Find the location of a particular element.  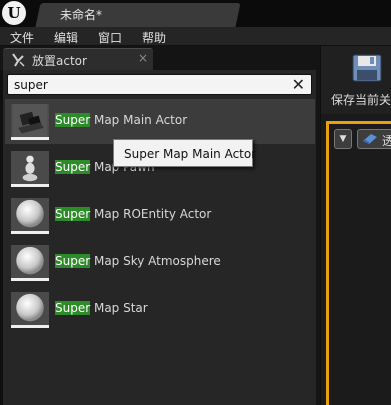

place-actor-icon is located at coordinates (18, 60).